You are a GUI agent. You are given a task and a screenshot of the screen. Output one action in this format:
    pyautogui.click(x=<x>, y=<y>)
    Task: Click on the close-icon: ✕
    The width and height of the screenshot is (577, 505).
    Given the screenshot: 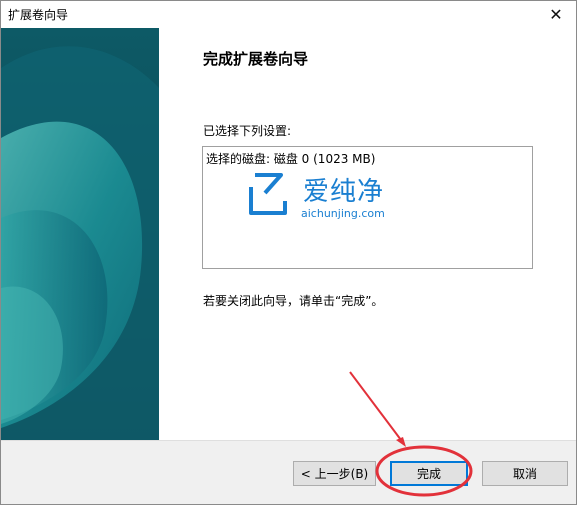 What is the action you would take?
    pyautogui.click(x=556, y=14)
    